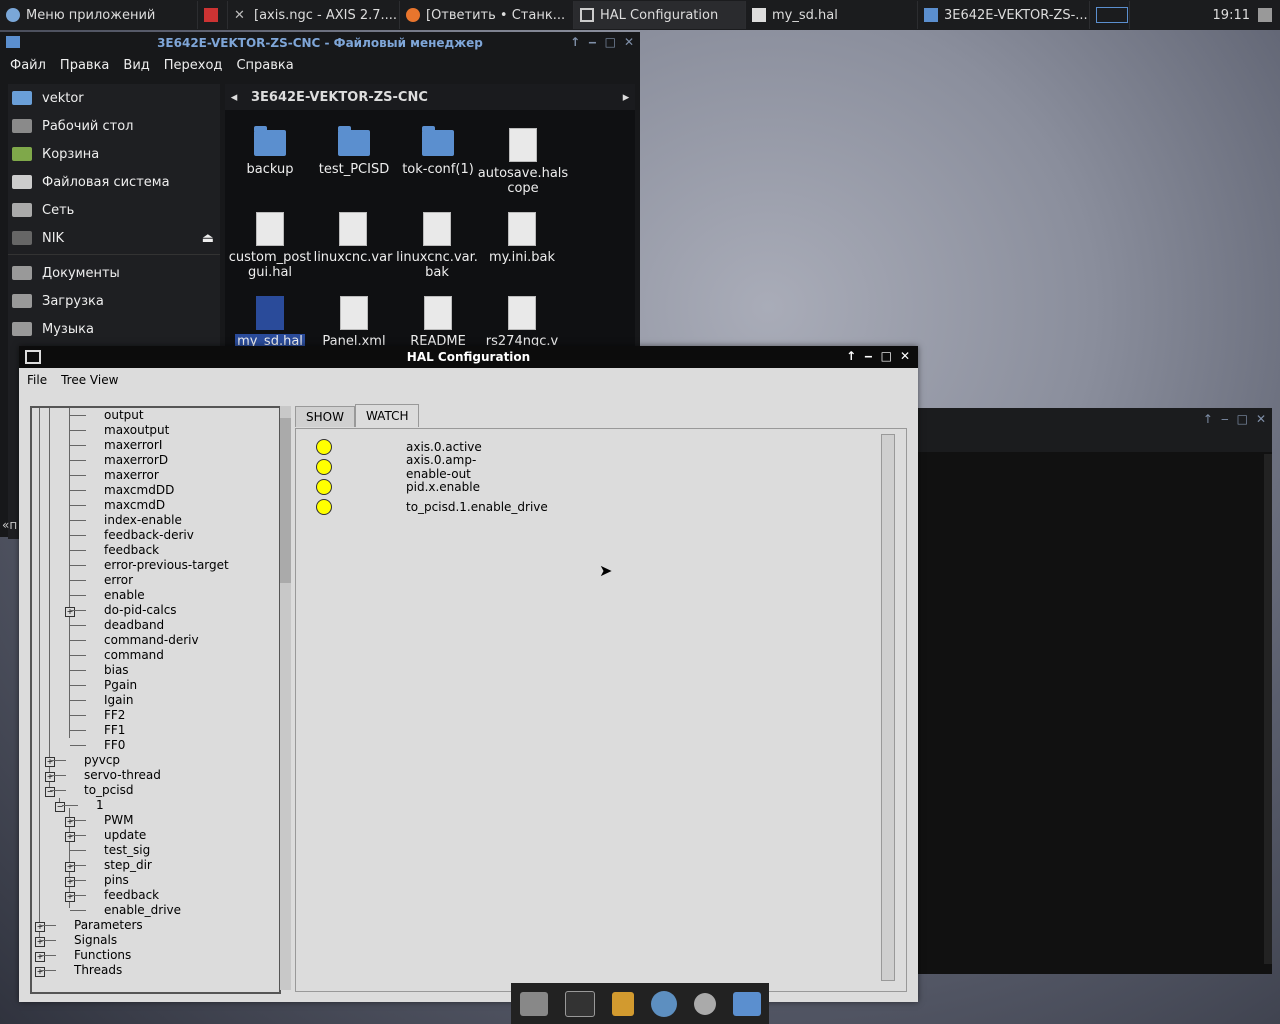 The width and height of the screenshot is (1280, 1024). What do you see at coordinates (133, 445) in the screenshot?
I see `tree-item: maxerrorI` at bounding box center [133, 445].